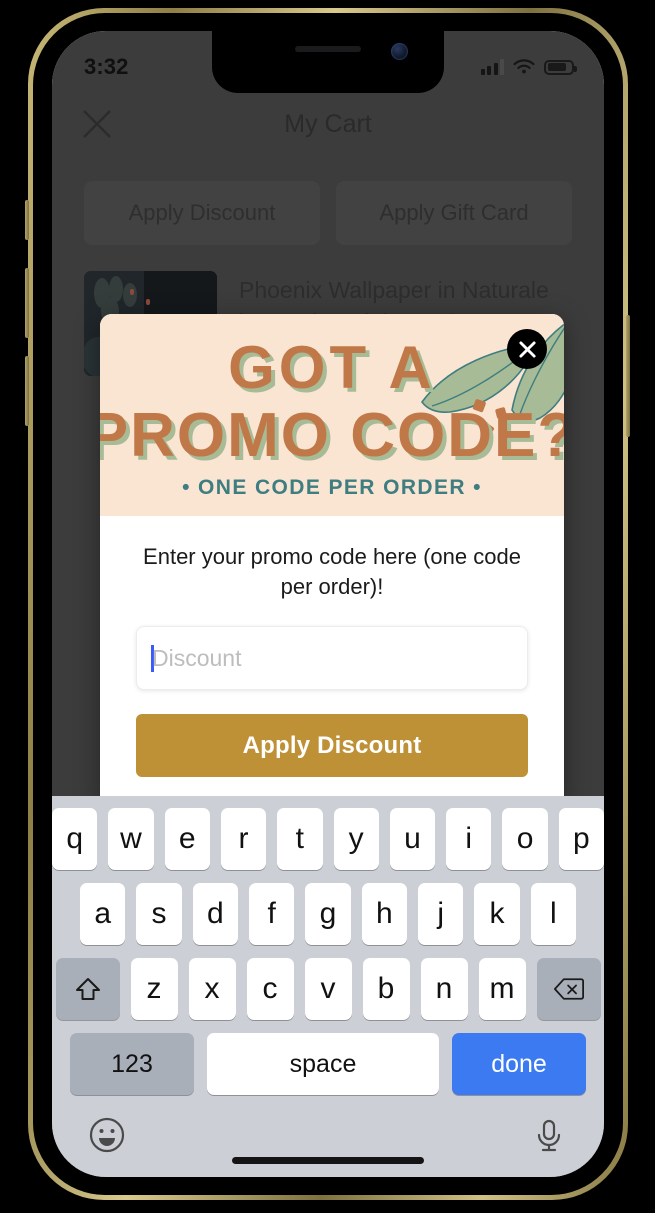  Describe the element at coordinates (492, 67) in the screenshot. I see `signal-bars-icon` at that location.